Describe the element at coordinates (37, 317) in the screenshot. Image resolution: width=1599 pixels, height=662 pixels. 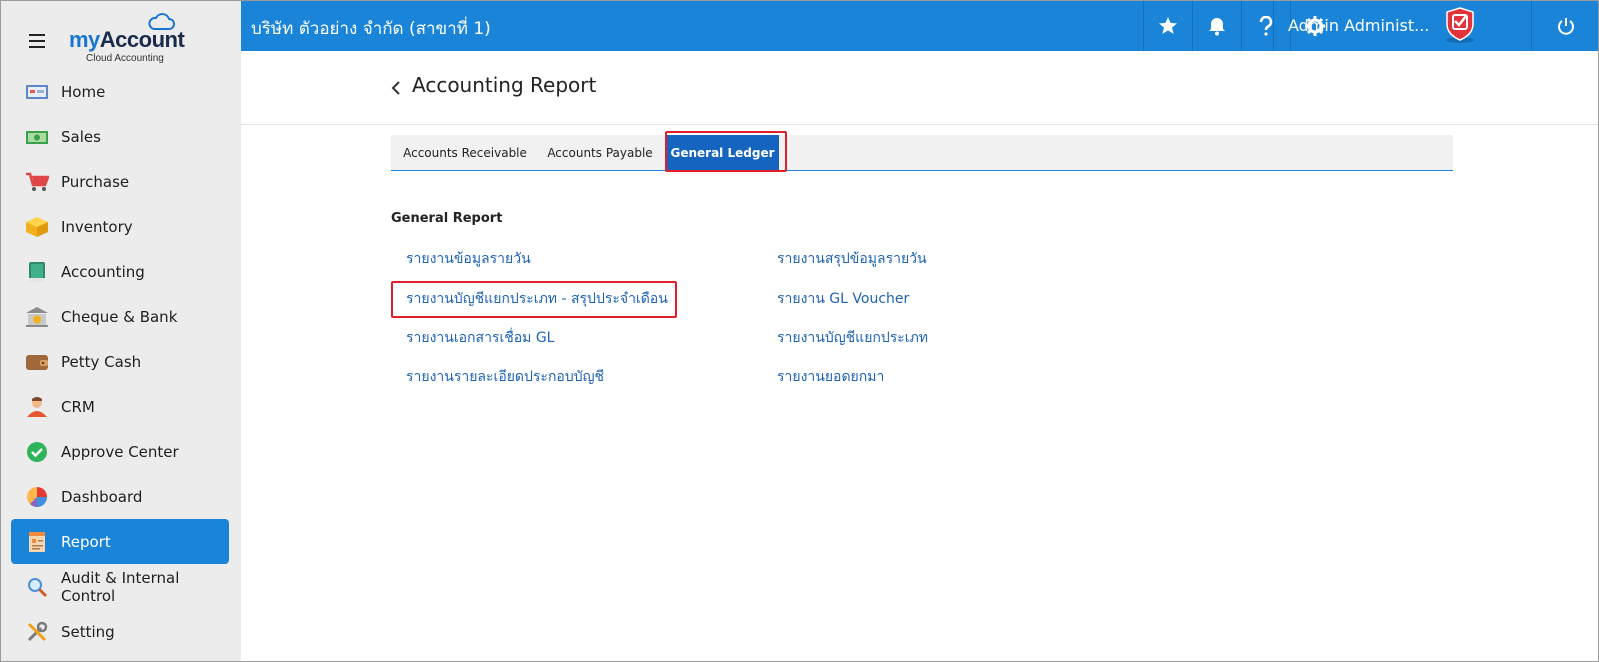
I see `bank-icon` at that location.